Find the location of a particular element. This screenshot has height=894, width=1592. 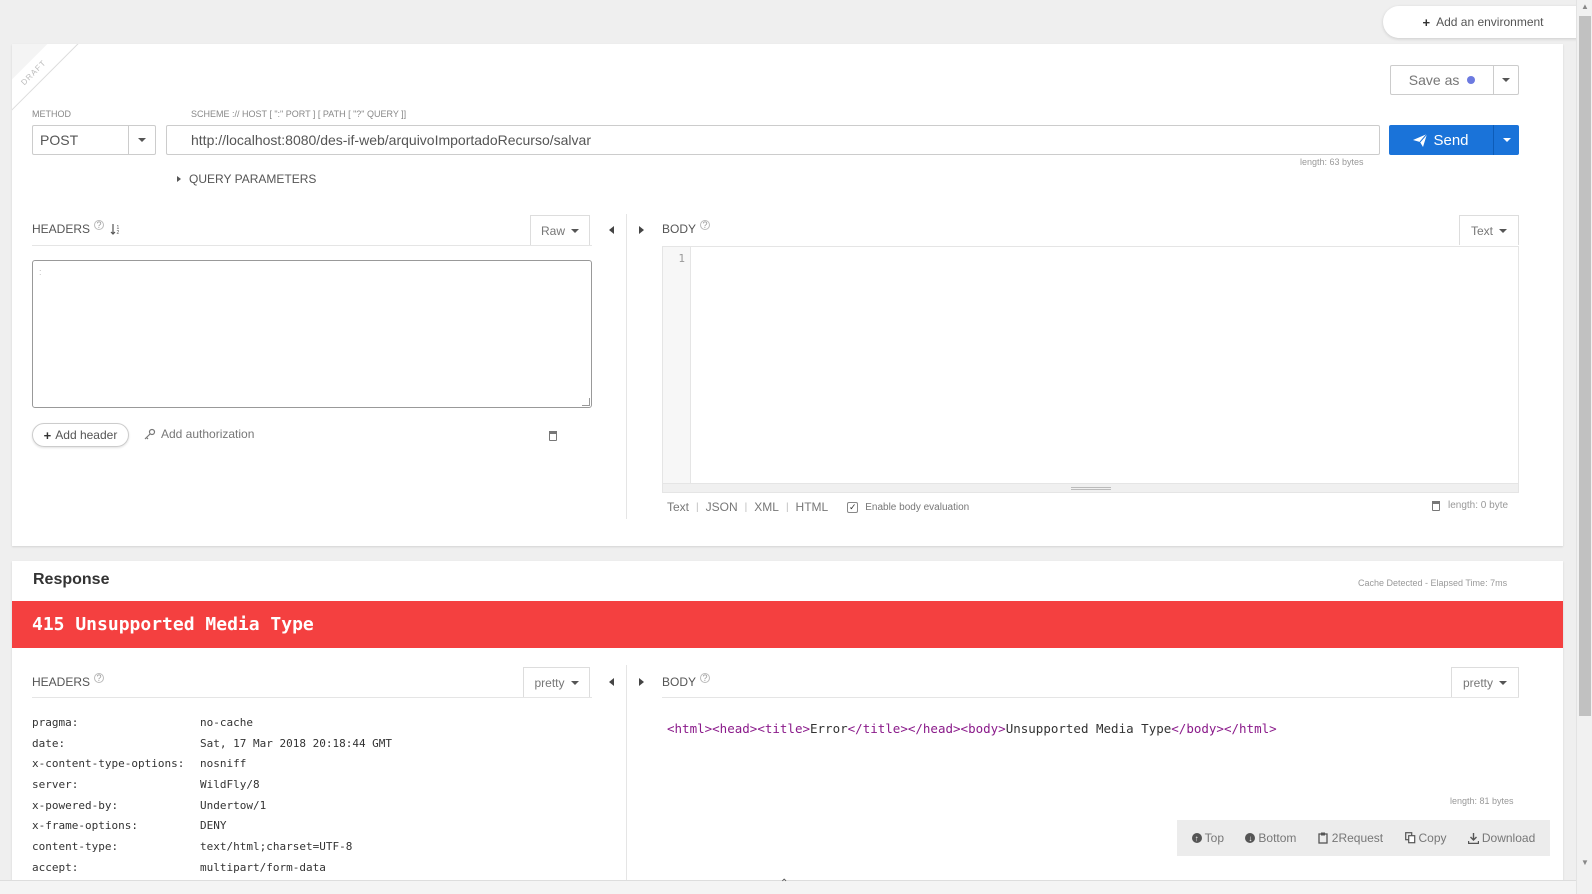

response-body-length: length: 81 bytes is located at coordinates (1482, 801).